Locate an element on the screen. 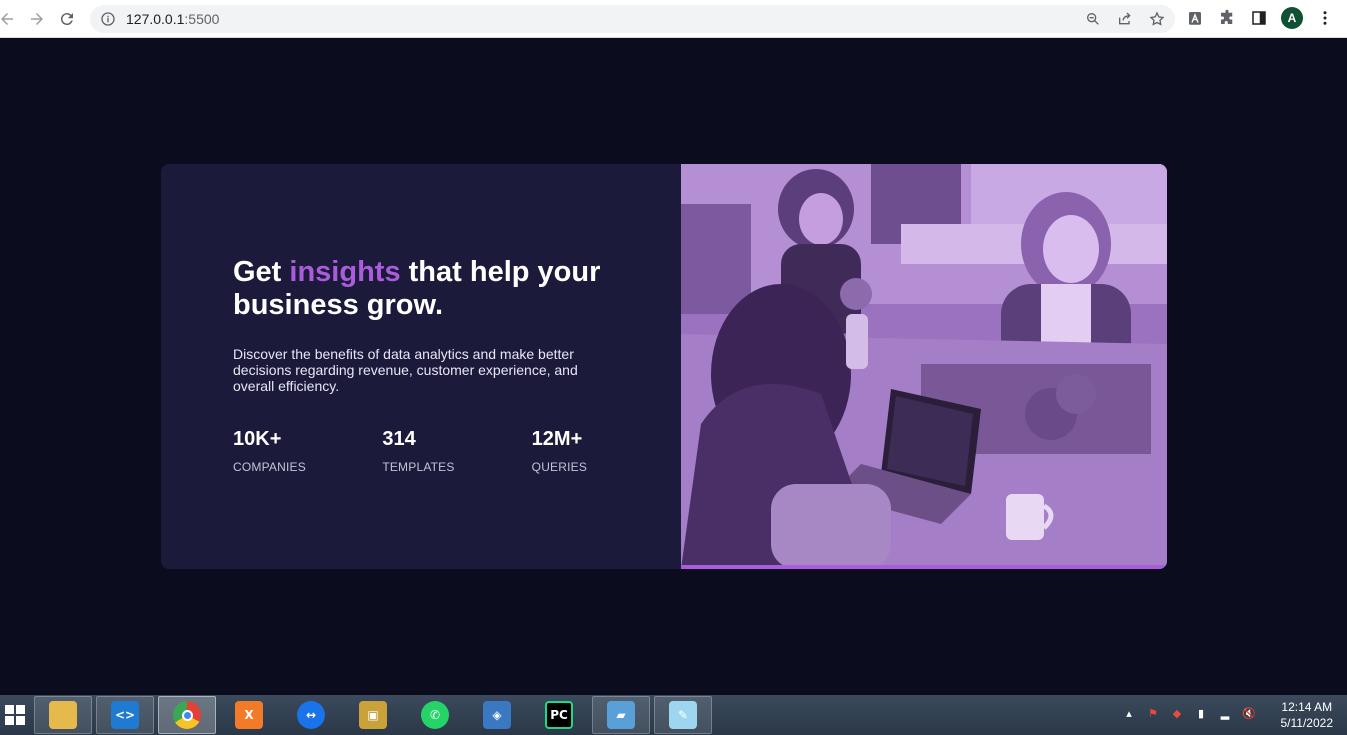  menu-kebab-icon is located at coordinates (1325, 18).